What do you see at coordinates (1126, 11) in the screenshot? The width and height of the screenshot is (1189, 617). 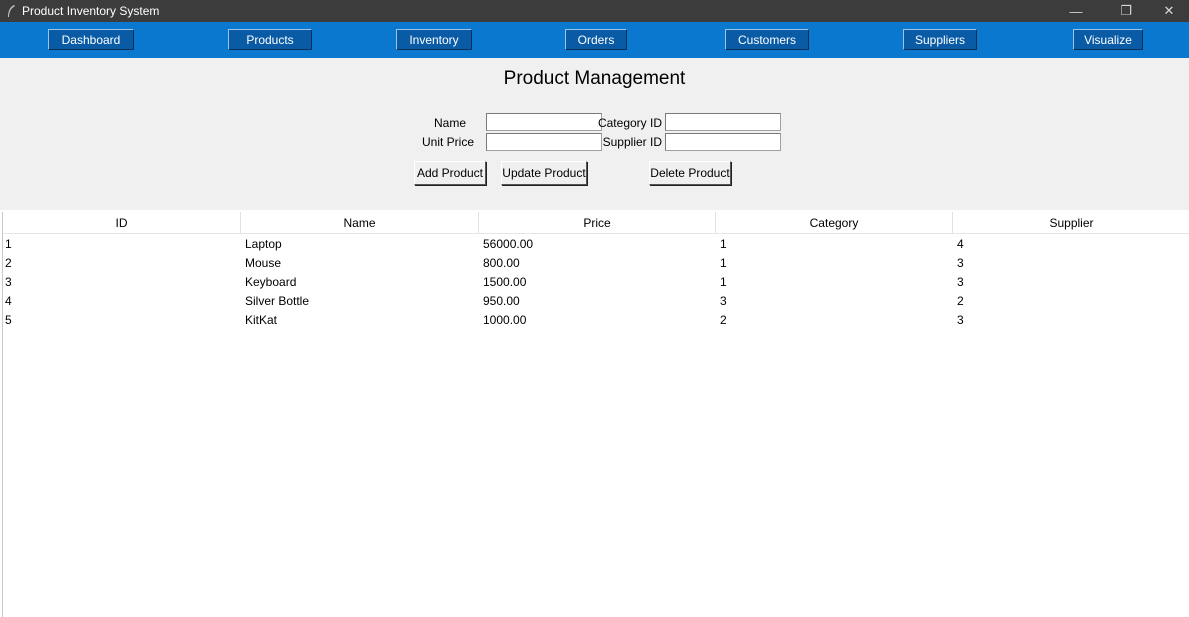 I see `maximize-icon: ❐` at bounding box center [1126, 11].